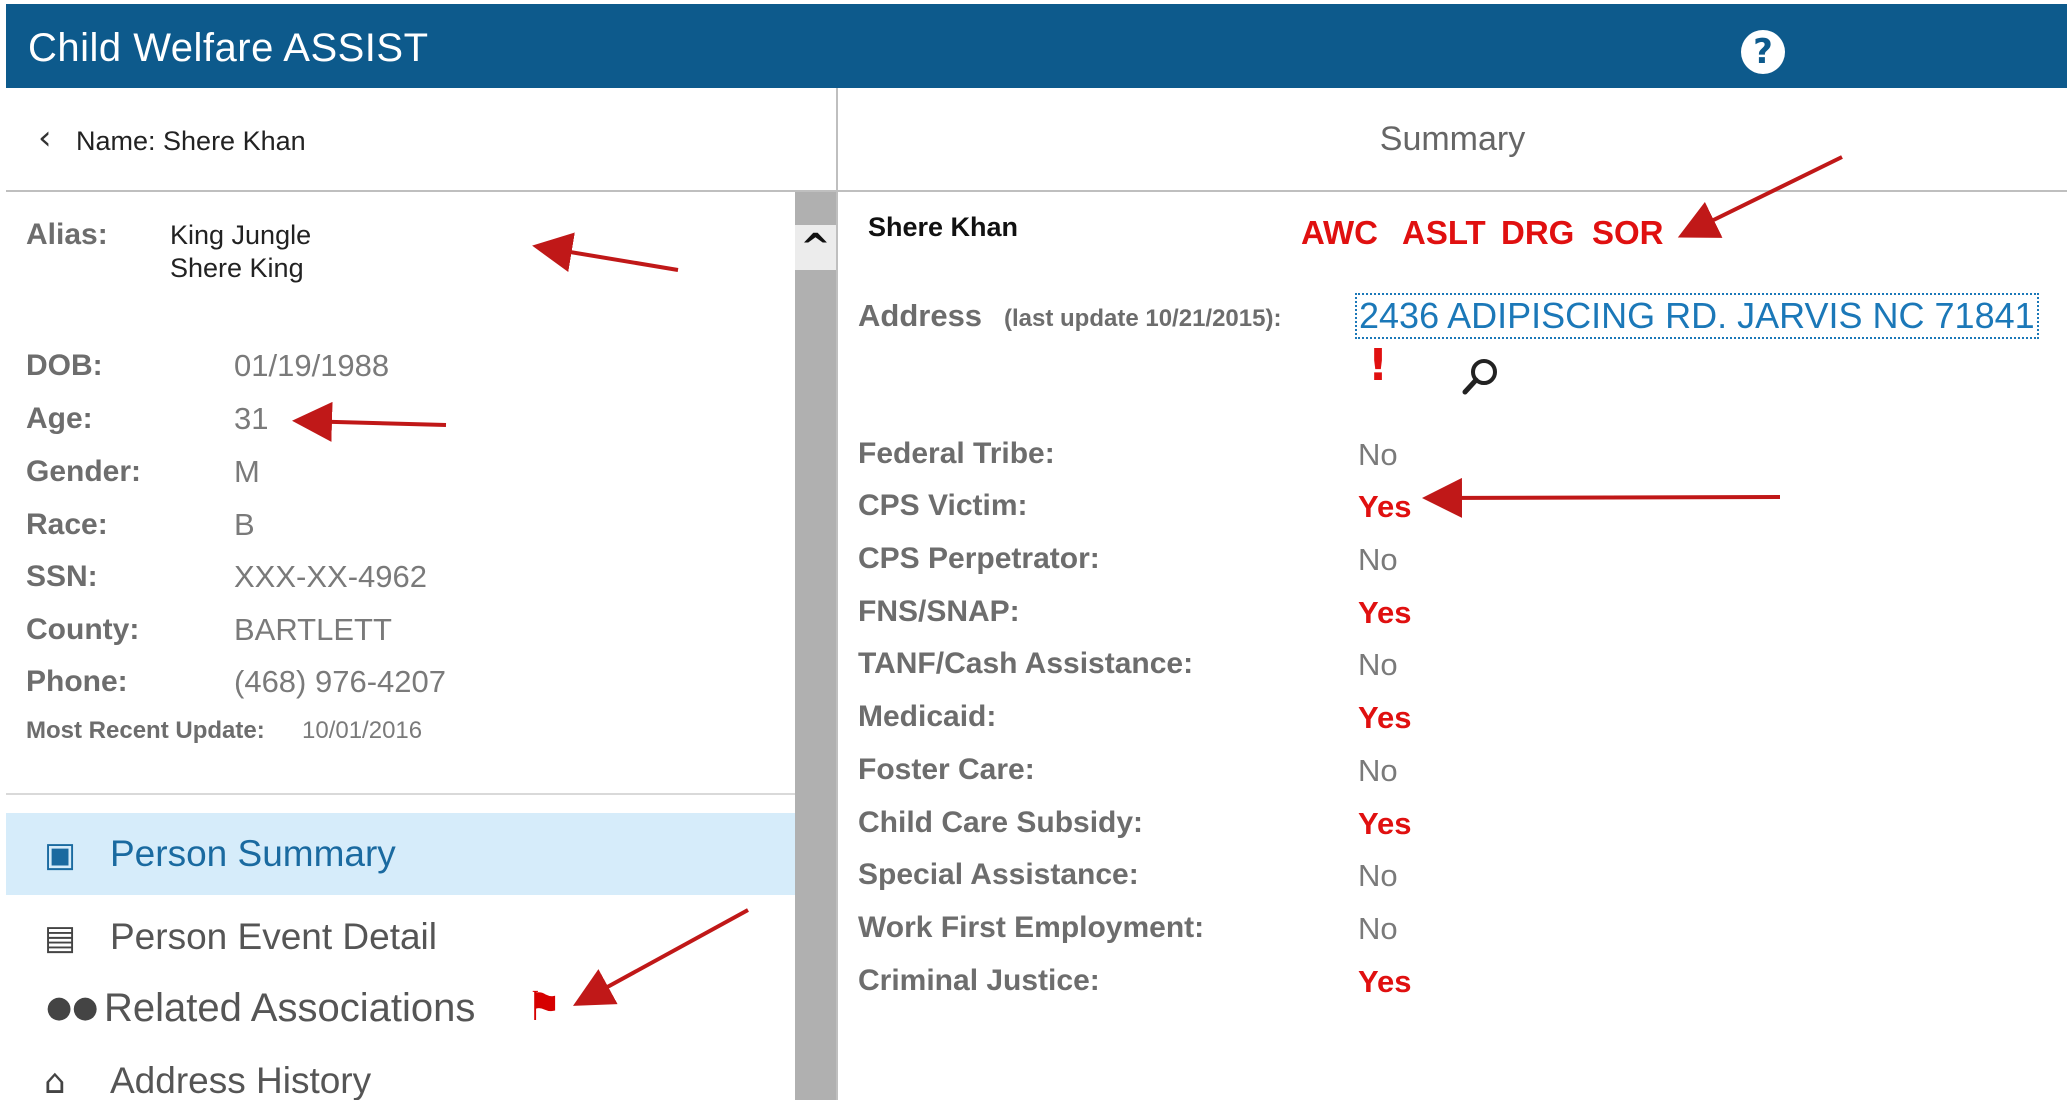 The image size is (2067, 1100). I want to click on ssn-label: SSN:, so click(62, 576).